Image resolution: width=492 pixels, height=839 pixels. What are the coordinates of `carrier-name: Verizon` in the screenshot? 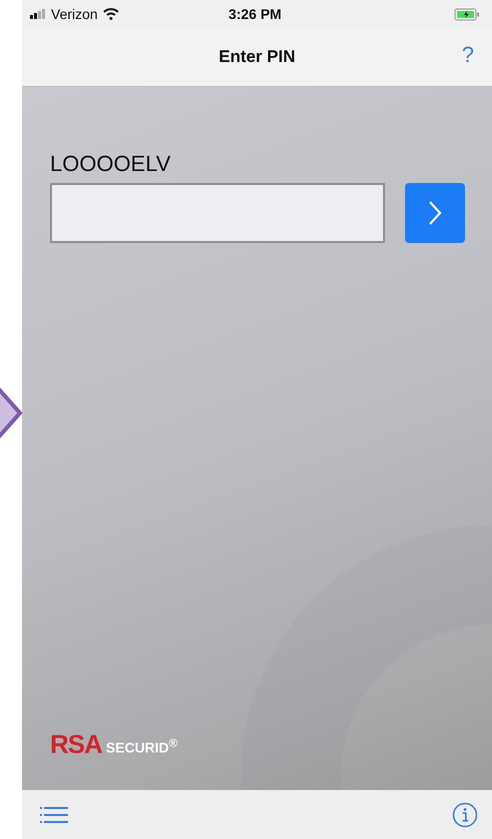 It's located at (74, 14).